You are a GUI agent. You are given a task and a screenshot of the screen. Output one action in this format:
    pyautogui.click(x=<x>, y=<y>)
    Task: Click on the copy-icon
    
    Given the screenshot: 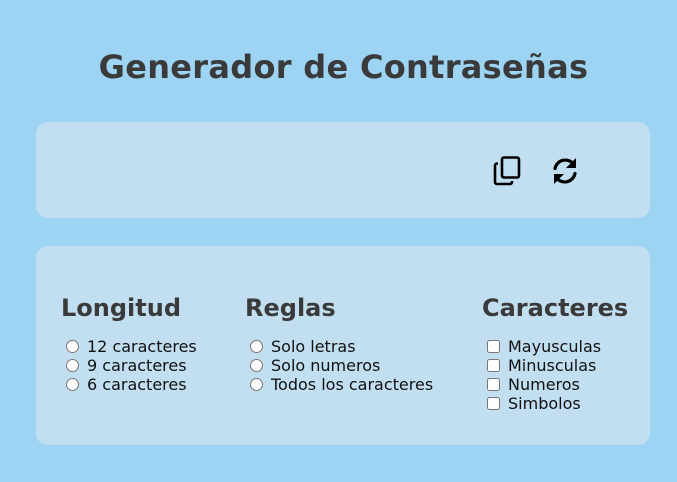 What is the action you would take?
    pyautogui.click(x=507, y=172)
    